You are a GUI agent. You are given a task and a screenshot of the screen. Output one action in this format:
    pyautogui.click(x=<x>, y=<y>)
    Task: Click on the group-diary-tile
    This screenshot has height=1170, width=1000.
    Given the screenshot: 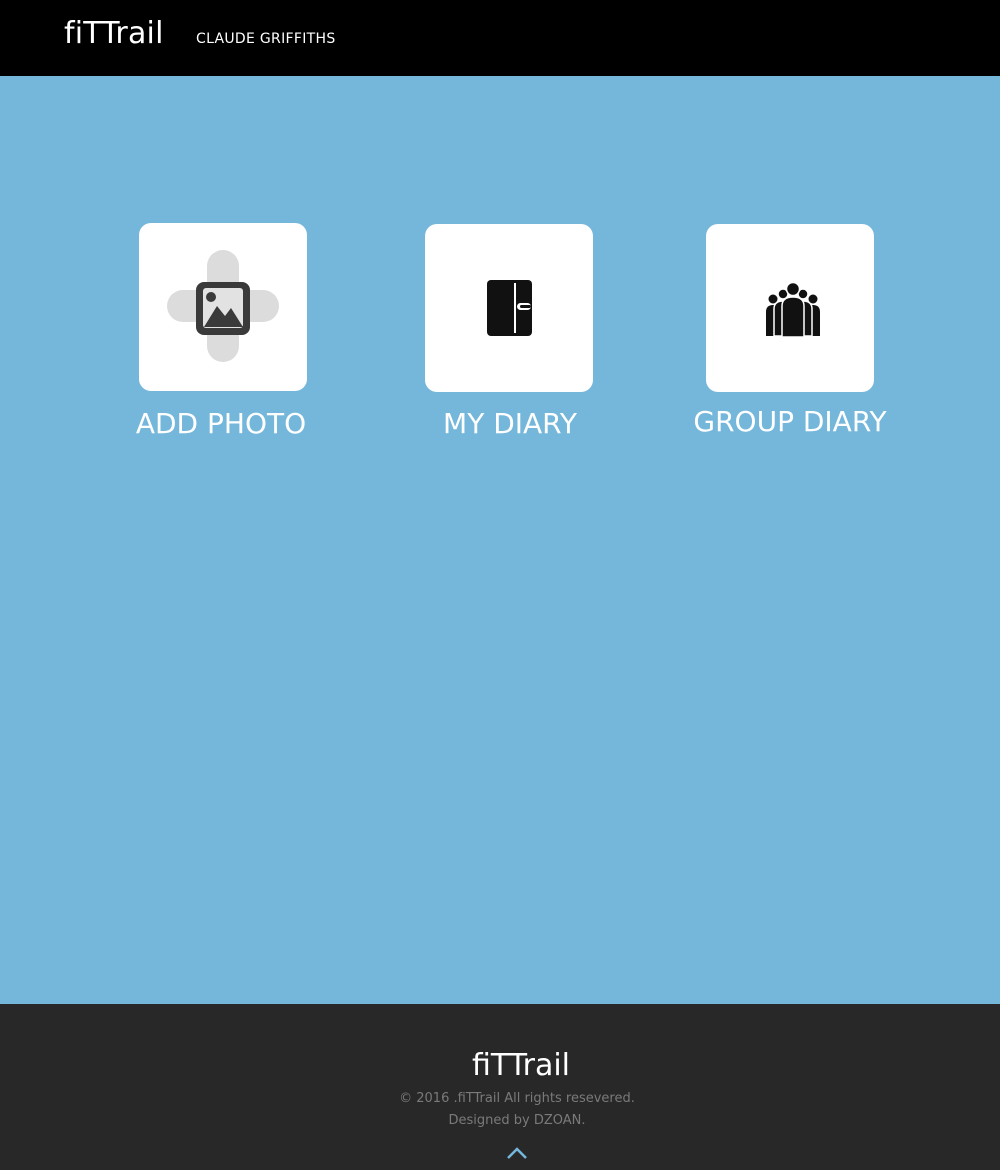 What is the action you would take?
    pyautogui.click(x=790, y=308)
    